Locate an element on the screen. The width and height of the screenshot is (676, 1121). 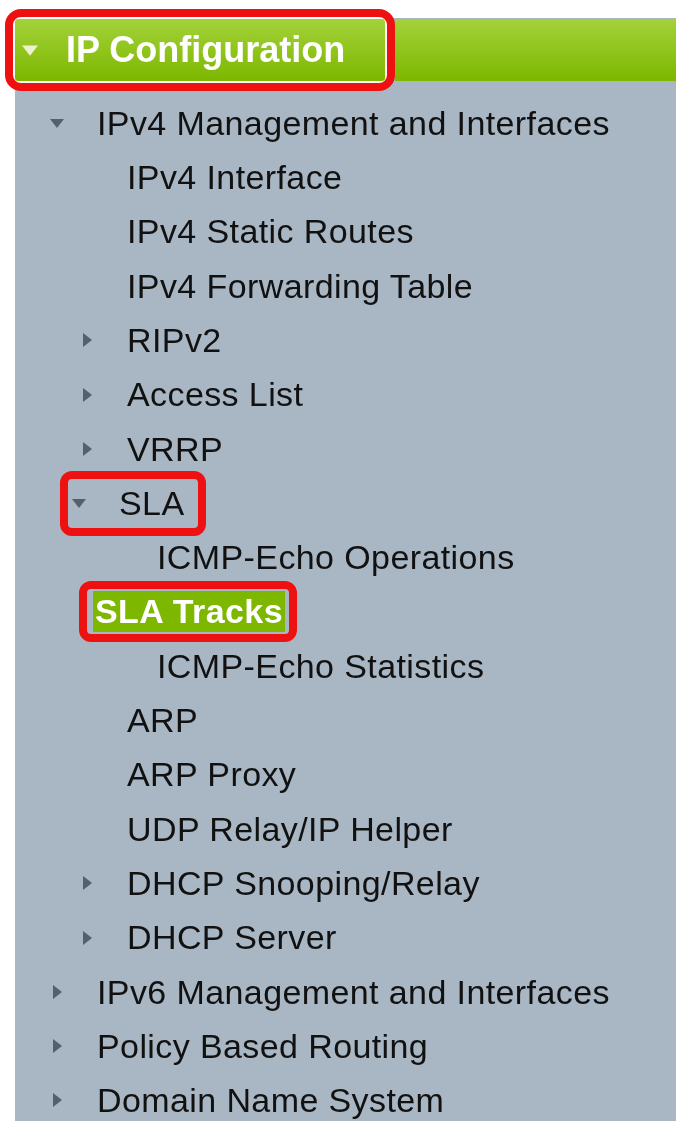
menu-item: ARP Proxy is located at coordinates (212, 775).